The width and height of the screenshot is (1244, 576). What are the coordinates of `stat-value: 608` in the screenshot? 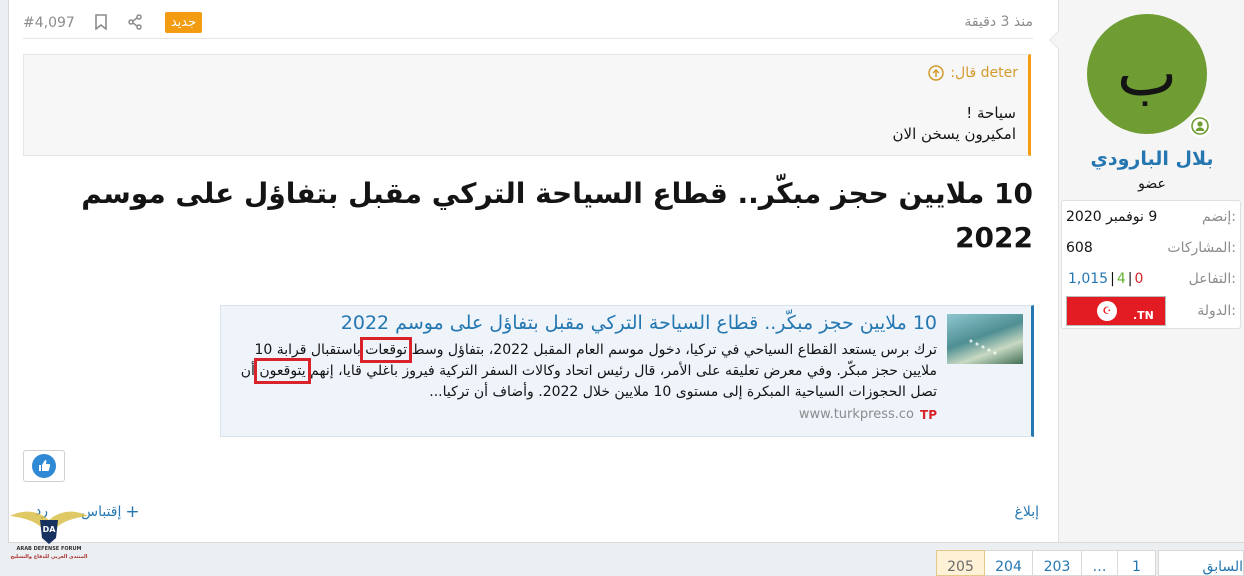 It's located at (1079, 247).